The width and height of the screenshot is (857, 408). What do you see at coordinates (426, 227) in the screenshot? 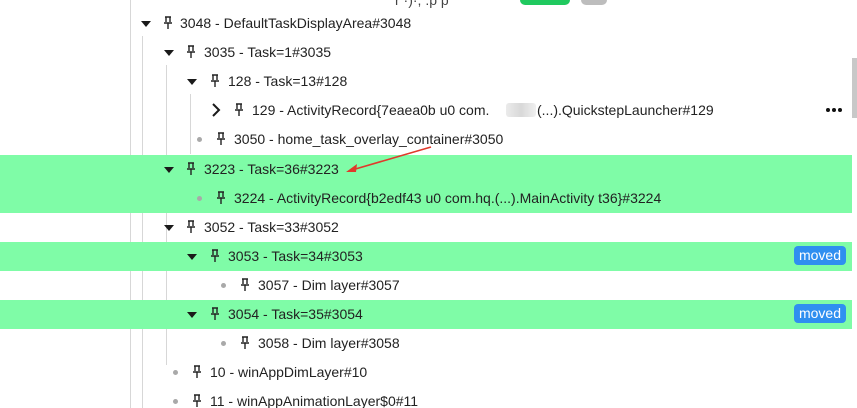
I see `tree-node-3052: 3052 - Task=33#3052` at bounding box center [426, 227].